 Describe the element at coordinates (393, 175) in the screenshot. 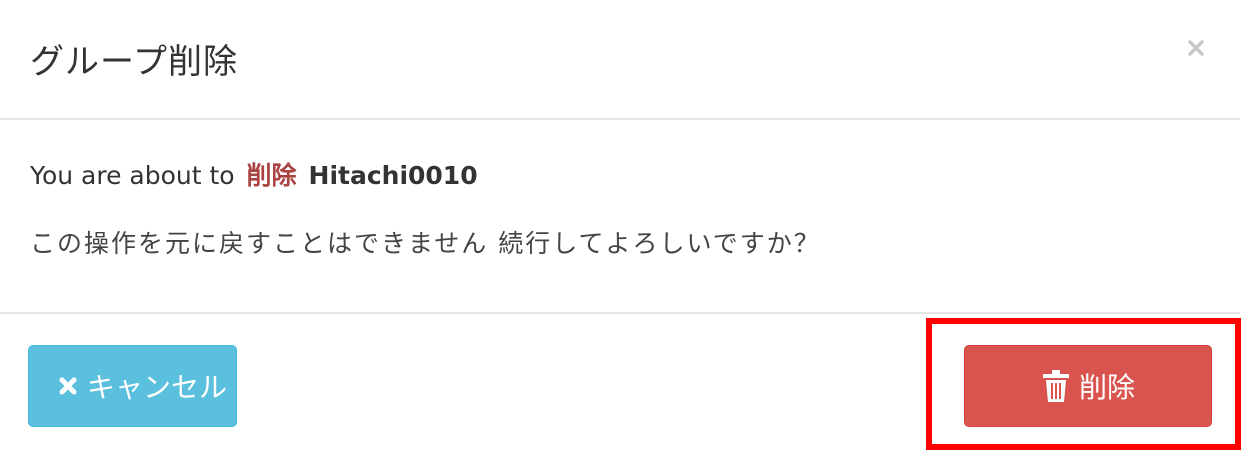

I see `target-group-name: Hitachi0010` at that location.